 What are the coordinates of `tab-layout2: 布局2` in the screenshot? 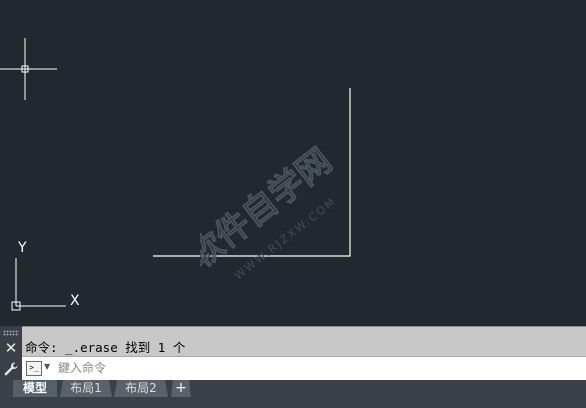 It's located at (141, 388).